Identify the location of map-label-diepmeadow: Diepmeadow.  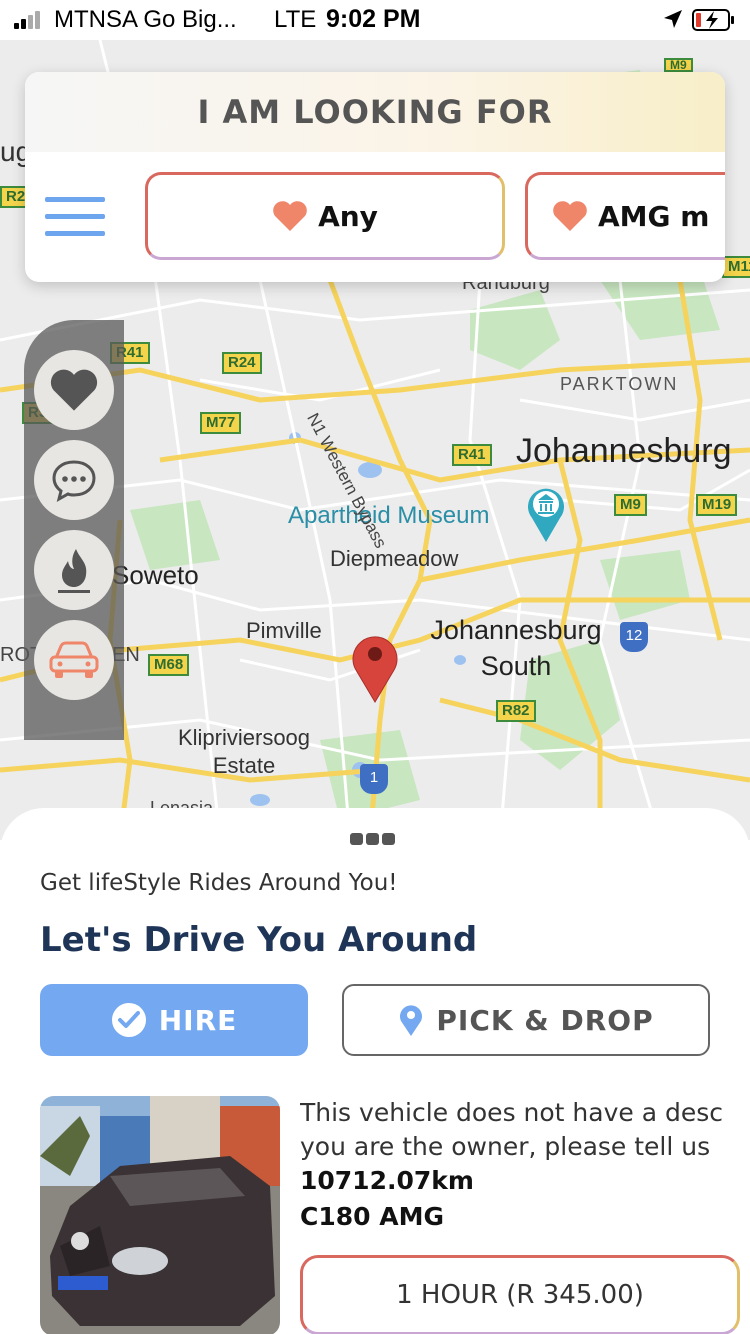
(394, 558).